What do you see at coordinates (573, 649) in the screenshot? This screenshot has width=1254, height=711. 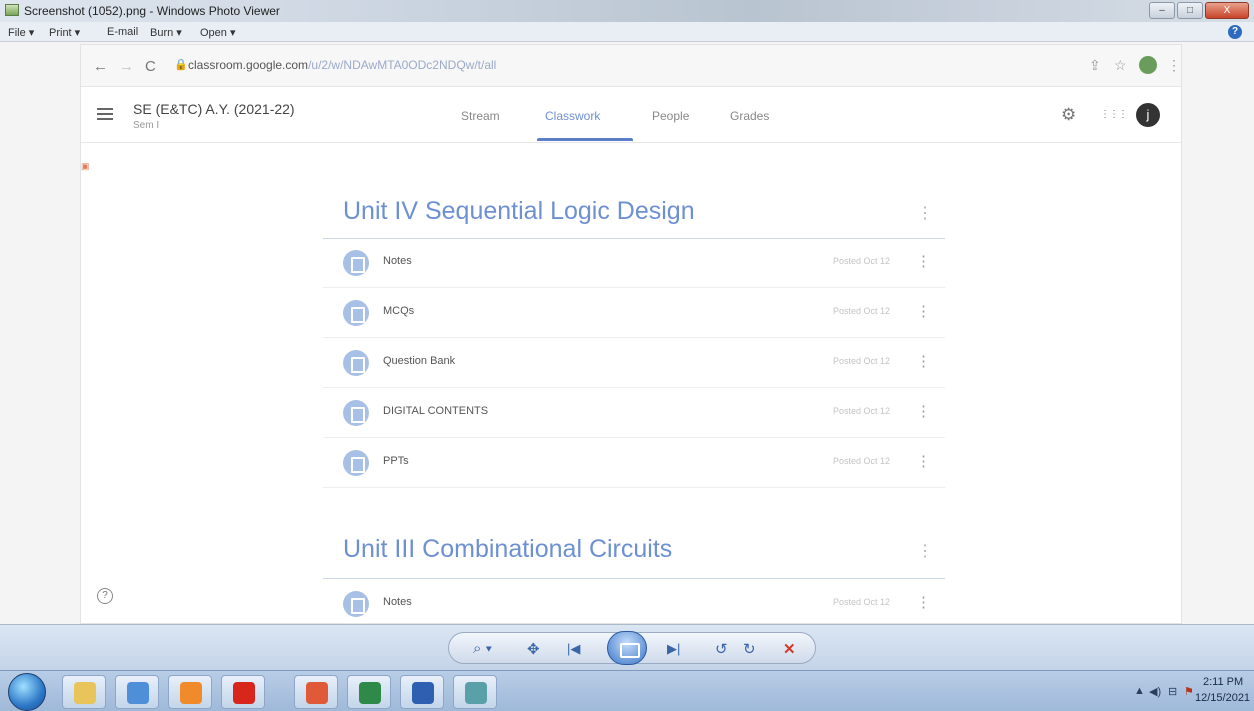 I see `previous-button: |◀` at bounding box center [573, 649].